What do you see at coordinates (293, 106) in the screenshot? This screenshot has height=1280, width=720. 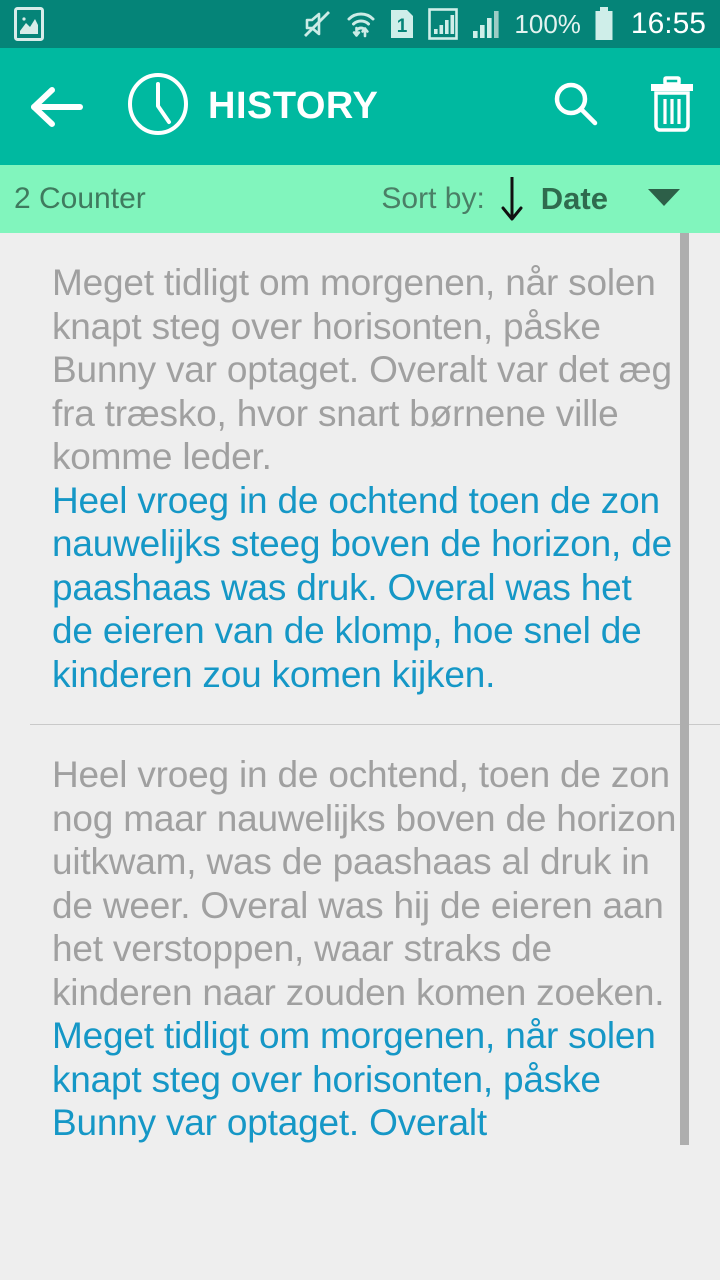 I see `page-title: HISTORY` at bounding box center [293, 106].